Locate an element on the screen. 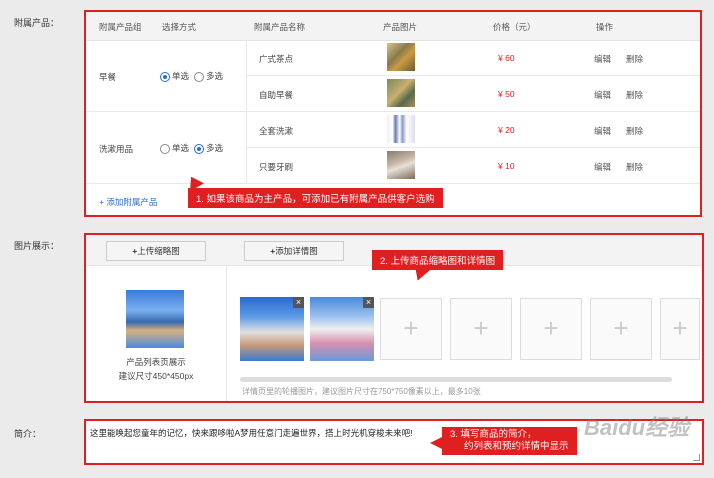  images-label: 图片展示： is located at coordinates (37, 246).